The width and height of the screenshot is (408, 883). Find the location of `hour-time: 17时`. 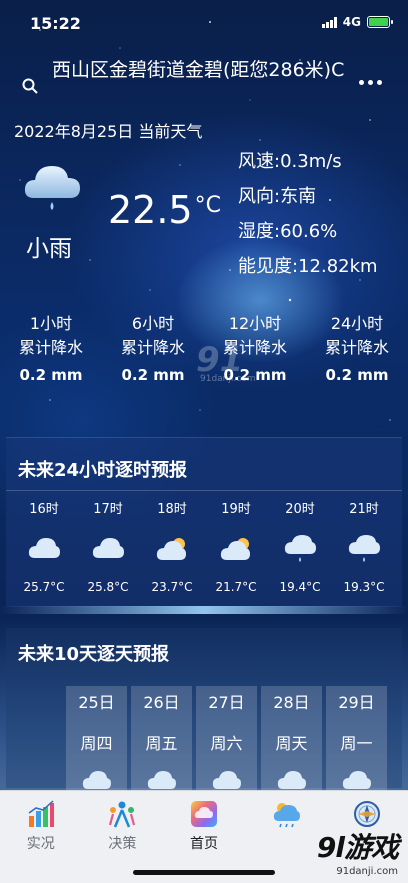

hour-time: 17时 is located at coordinates (108, 509).